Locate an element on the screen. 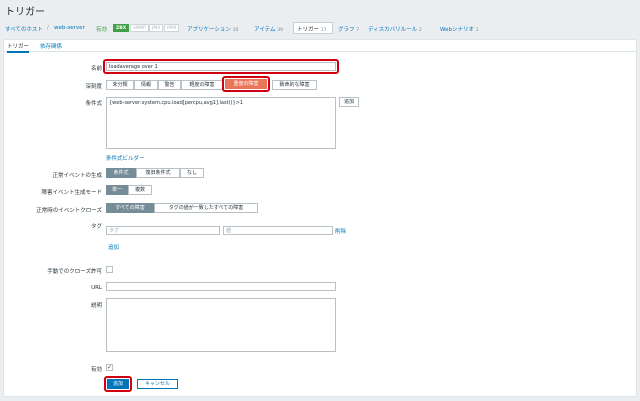  tag-add-link: 追加 is located at coordinates (113, 247).